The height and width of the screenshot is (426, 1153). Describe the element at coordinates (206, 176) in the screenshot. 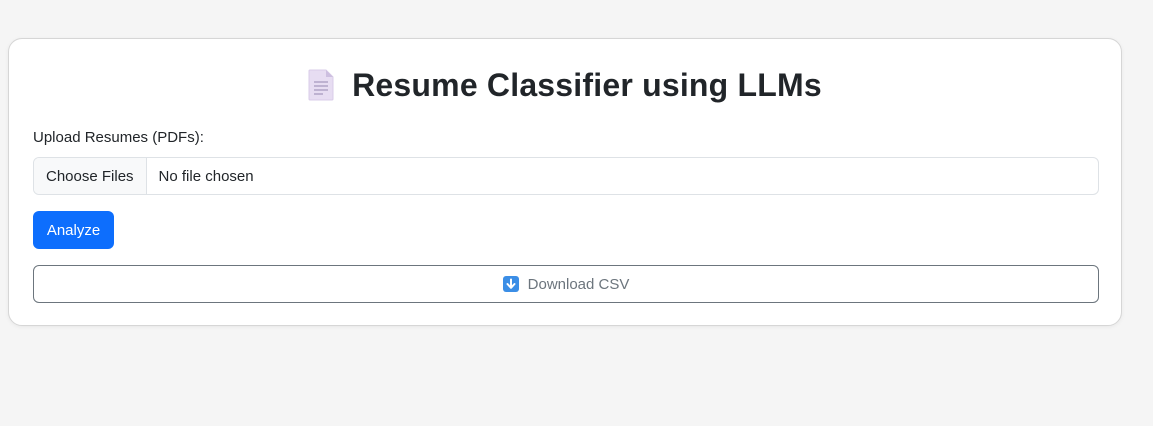

I see `file-status: No file chosen` at that location.